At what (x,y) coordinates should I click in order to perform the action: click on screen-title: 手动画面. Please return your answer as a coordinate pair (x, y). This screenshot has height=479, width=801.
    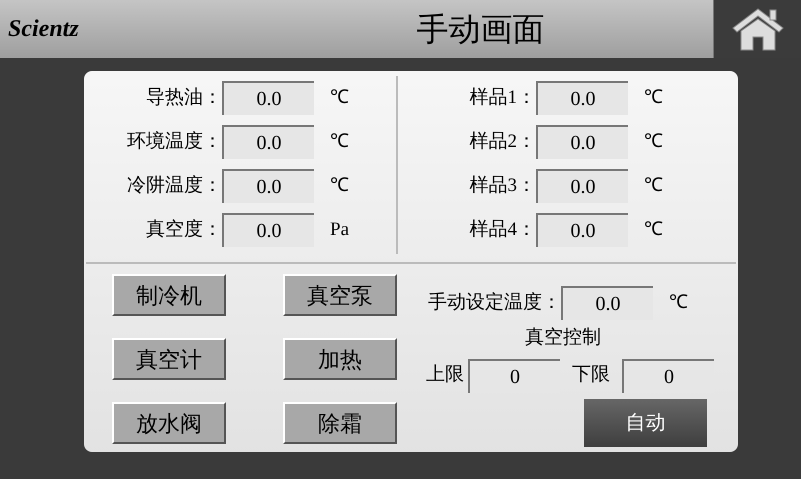
    Looking at the image, I should click on (481, 29).